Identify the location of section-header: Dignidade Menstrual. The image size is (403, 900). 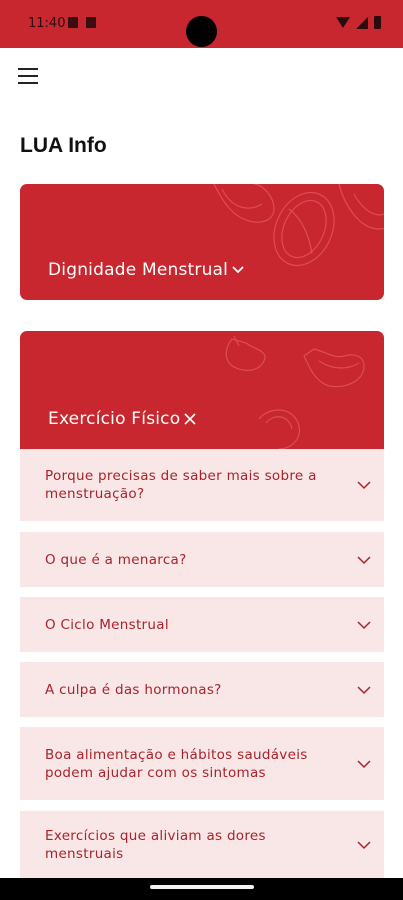
(146, 270).